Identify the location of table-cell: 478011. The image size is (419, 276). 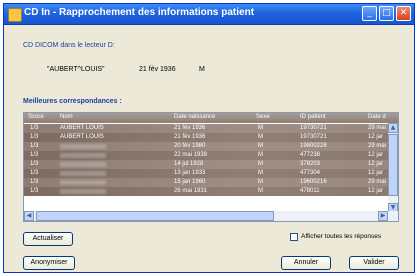
(310, 191).